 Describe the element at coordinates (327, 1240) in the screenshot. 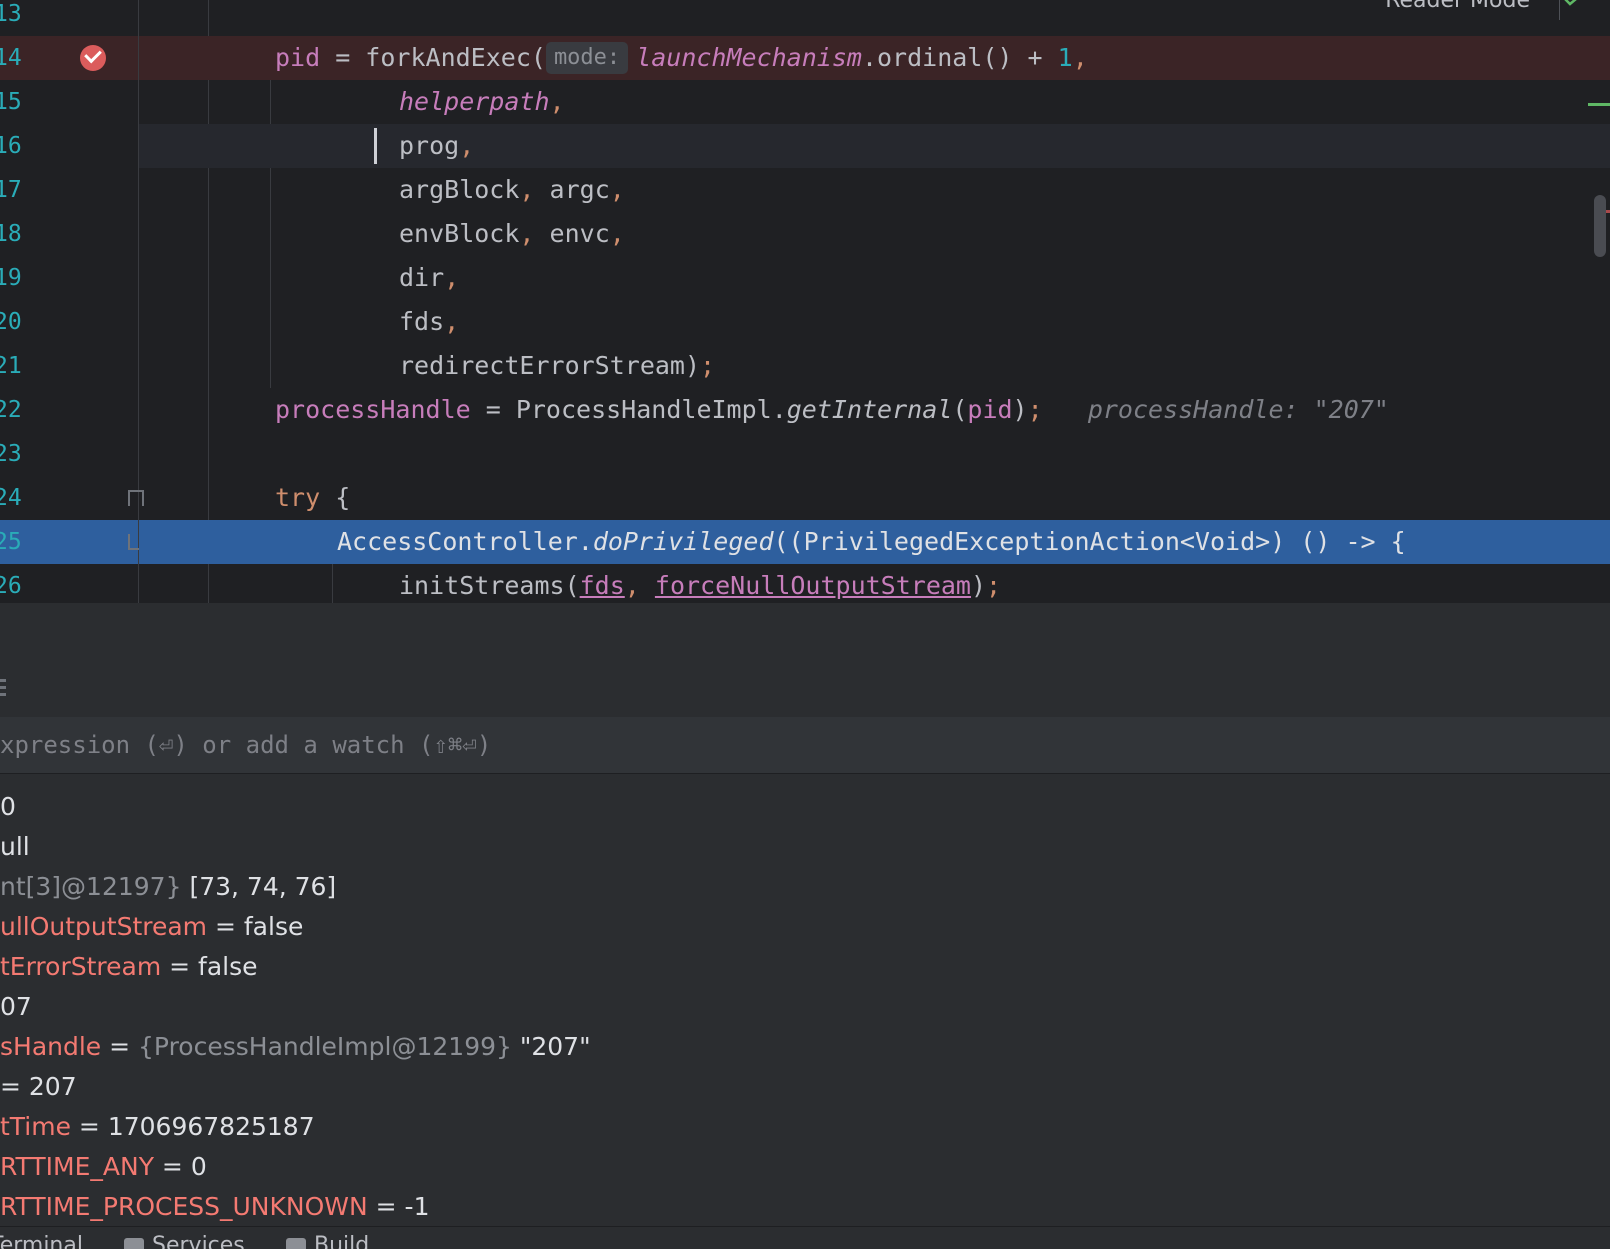

I see `tab-build: Build` at that location.